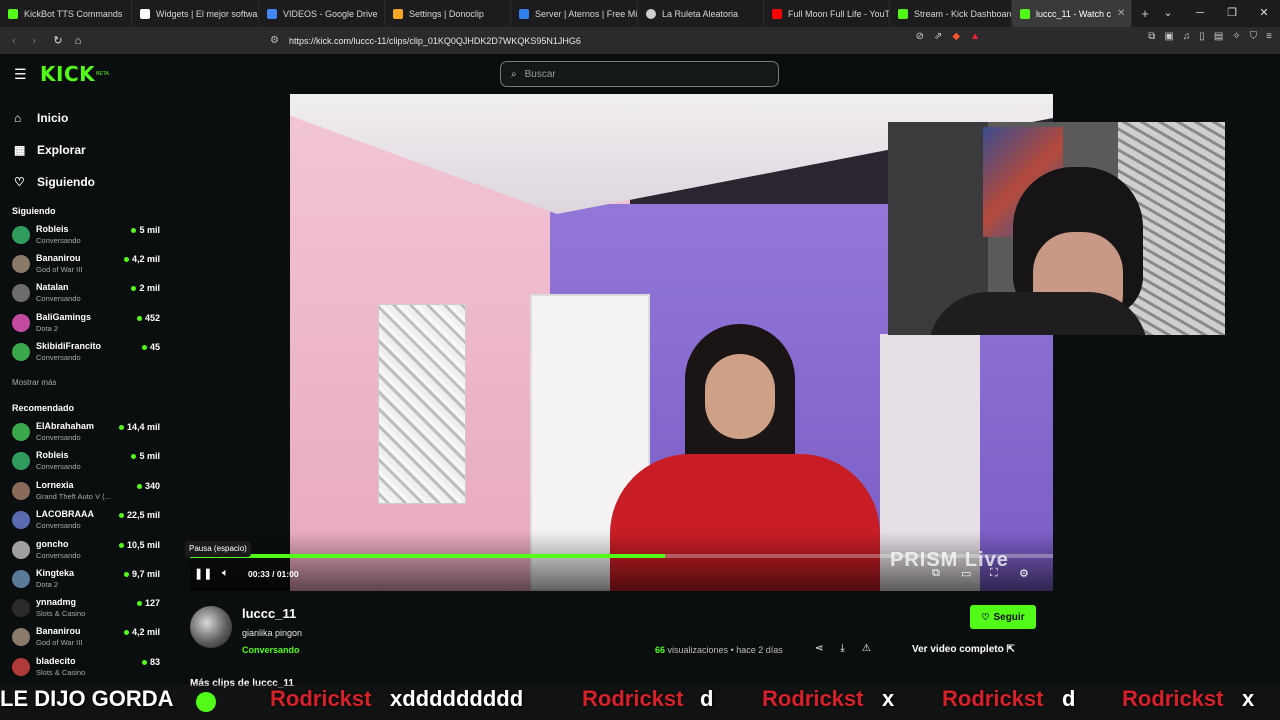  I want to click on compass-icon: ▦, so click(20, 150).